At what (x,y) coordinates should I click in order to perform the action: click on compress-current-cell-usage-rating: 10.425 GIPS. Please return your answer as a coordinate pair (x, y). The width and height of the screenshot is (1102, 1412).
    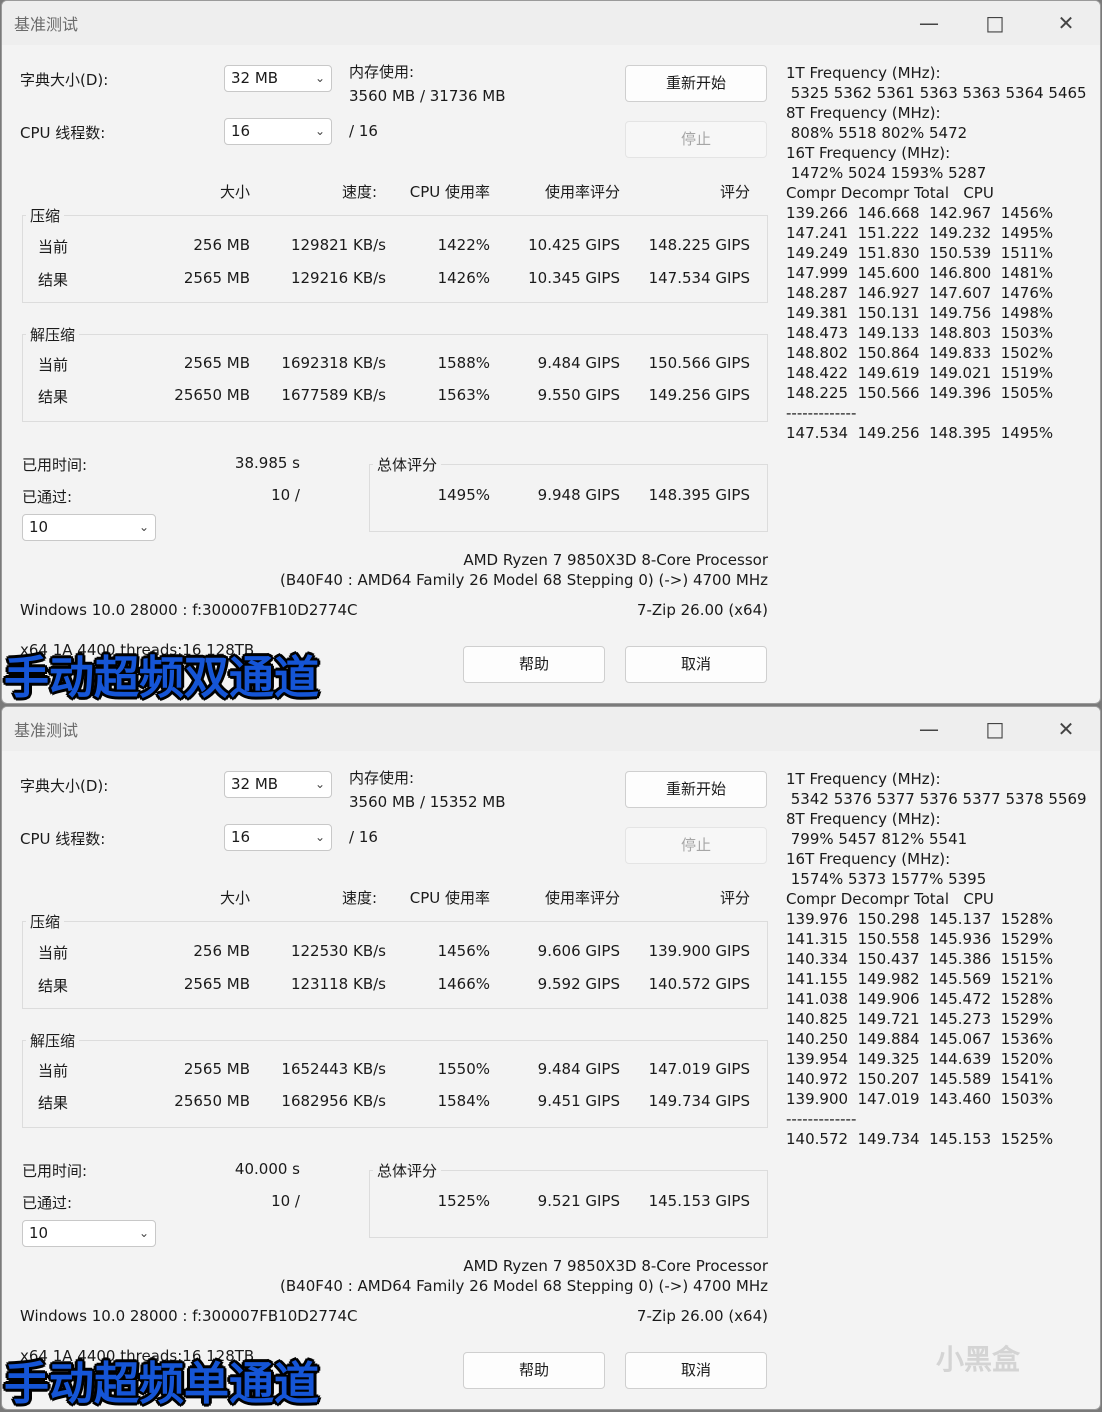
    Looking at the image, I should click on (574, 245).